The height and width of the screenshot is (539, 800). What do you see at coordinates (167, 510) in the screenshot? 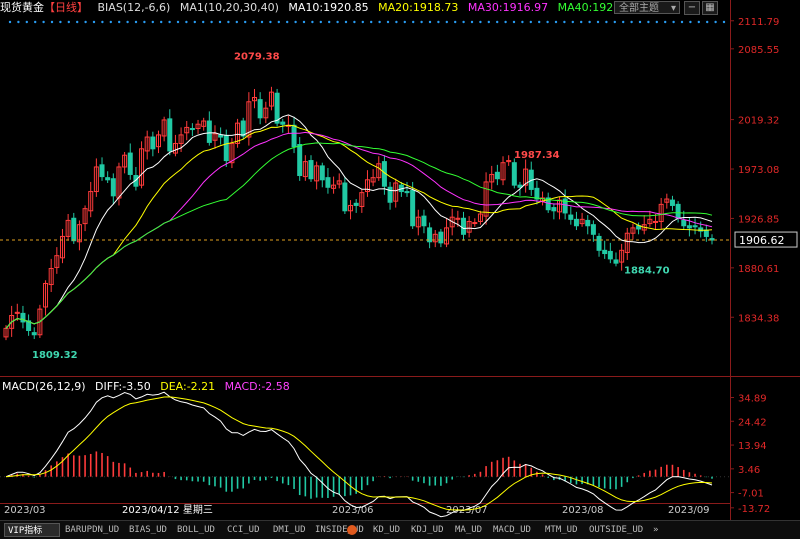
I see `date-tick-label: 2023/04/12 星期三` at bounding box center [167, 510].